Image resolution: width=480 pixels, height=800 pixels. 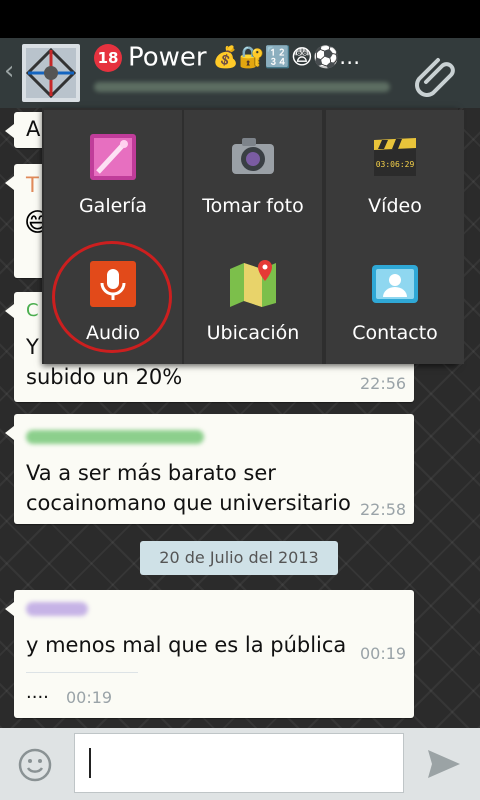 I want to click on contact-card-icon, so click(x=395, y=284).